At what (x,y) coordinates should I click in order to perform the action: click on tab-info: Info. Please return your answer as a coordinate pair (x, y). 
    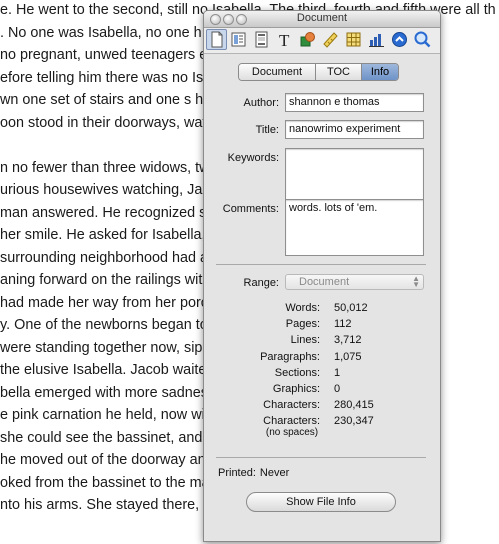
    Looking at the image, I should click on (380, 72).